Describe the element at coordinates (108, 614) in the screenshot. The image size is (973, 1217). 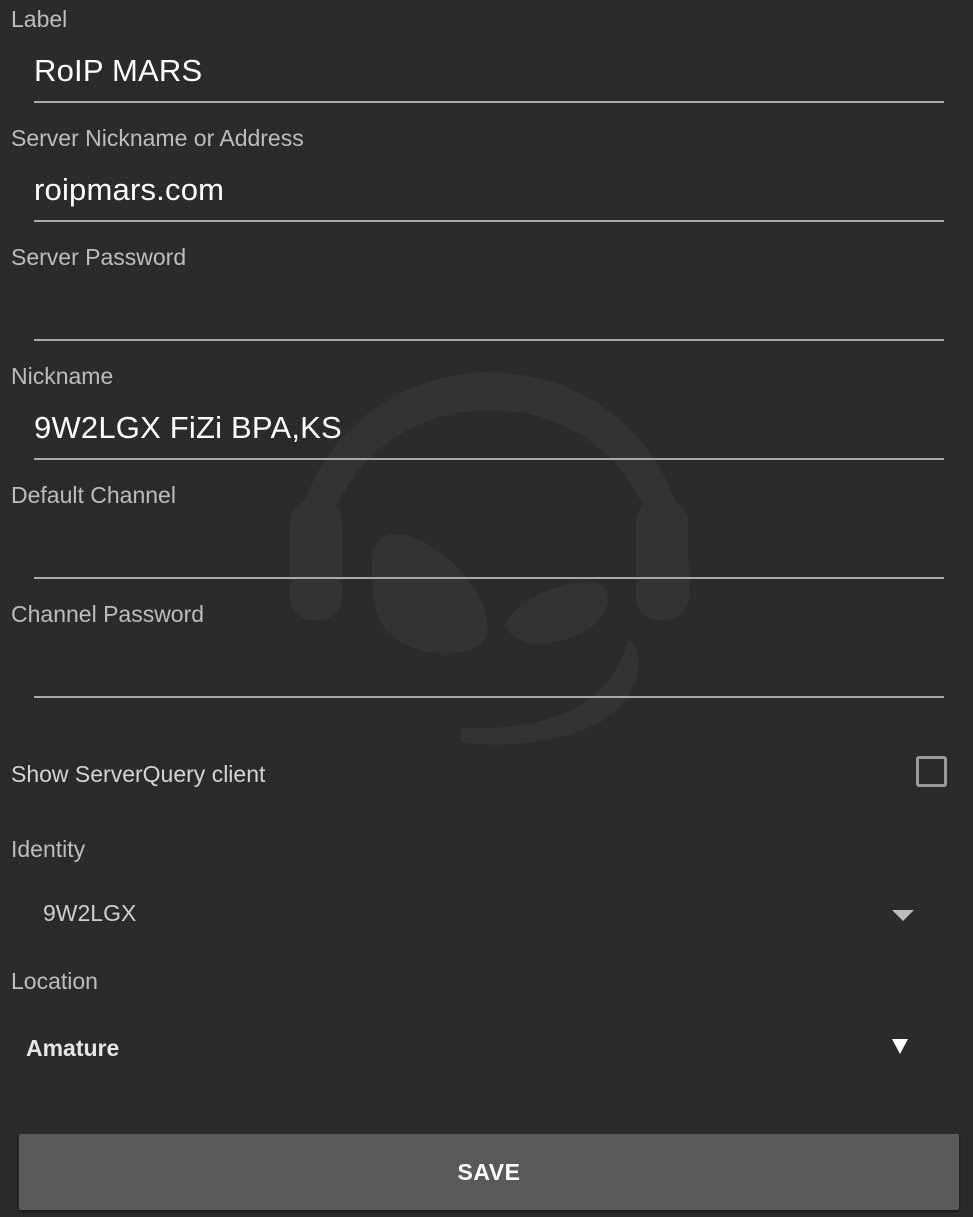
I see `channel-password-label: Channel Password` at that location.